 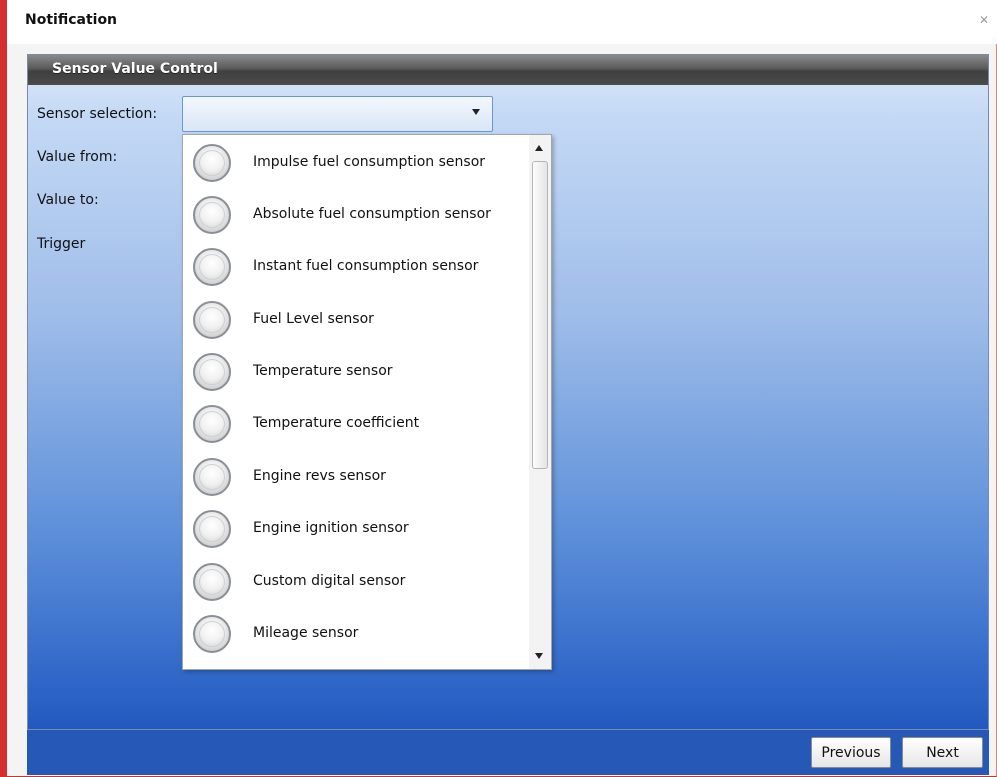 I want to click on value-to-label: Value to:, so click(x=68, y=200).